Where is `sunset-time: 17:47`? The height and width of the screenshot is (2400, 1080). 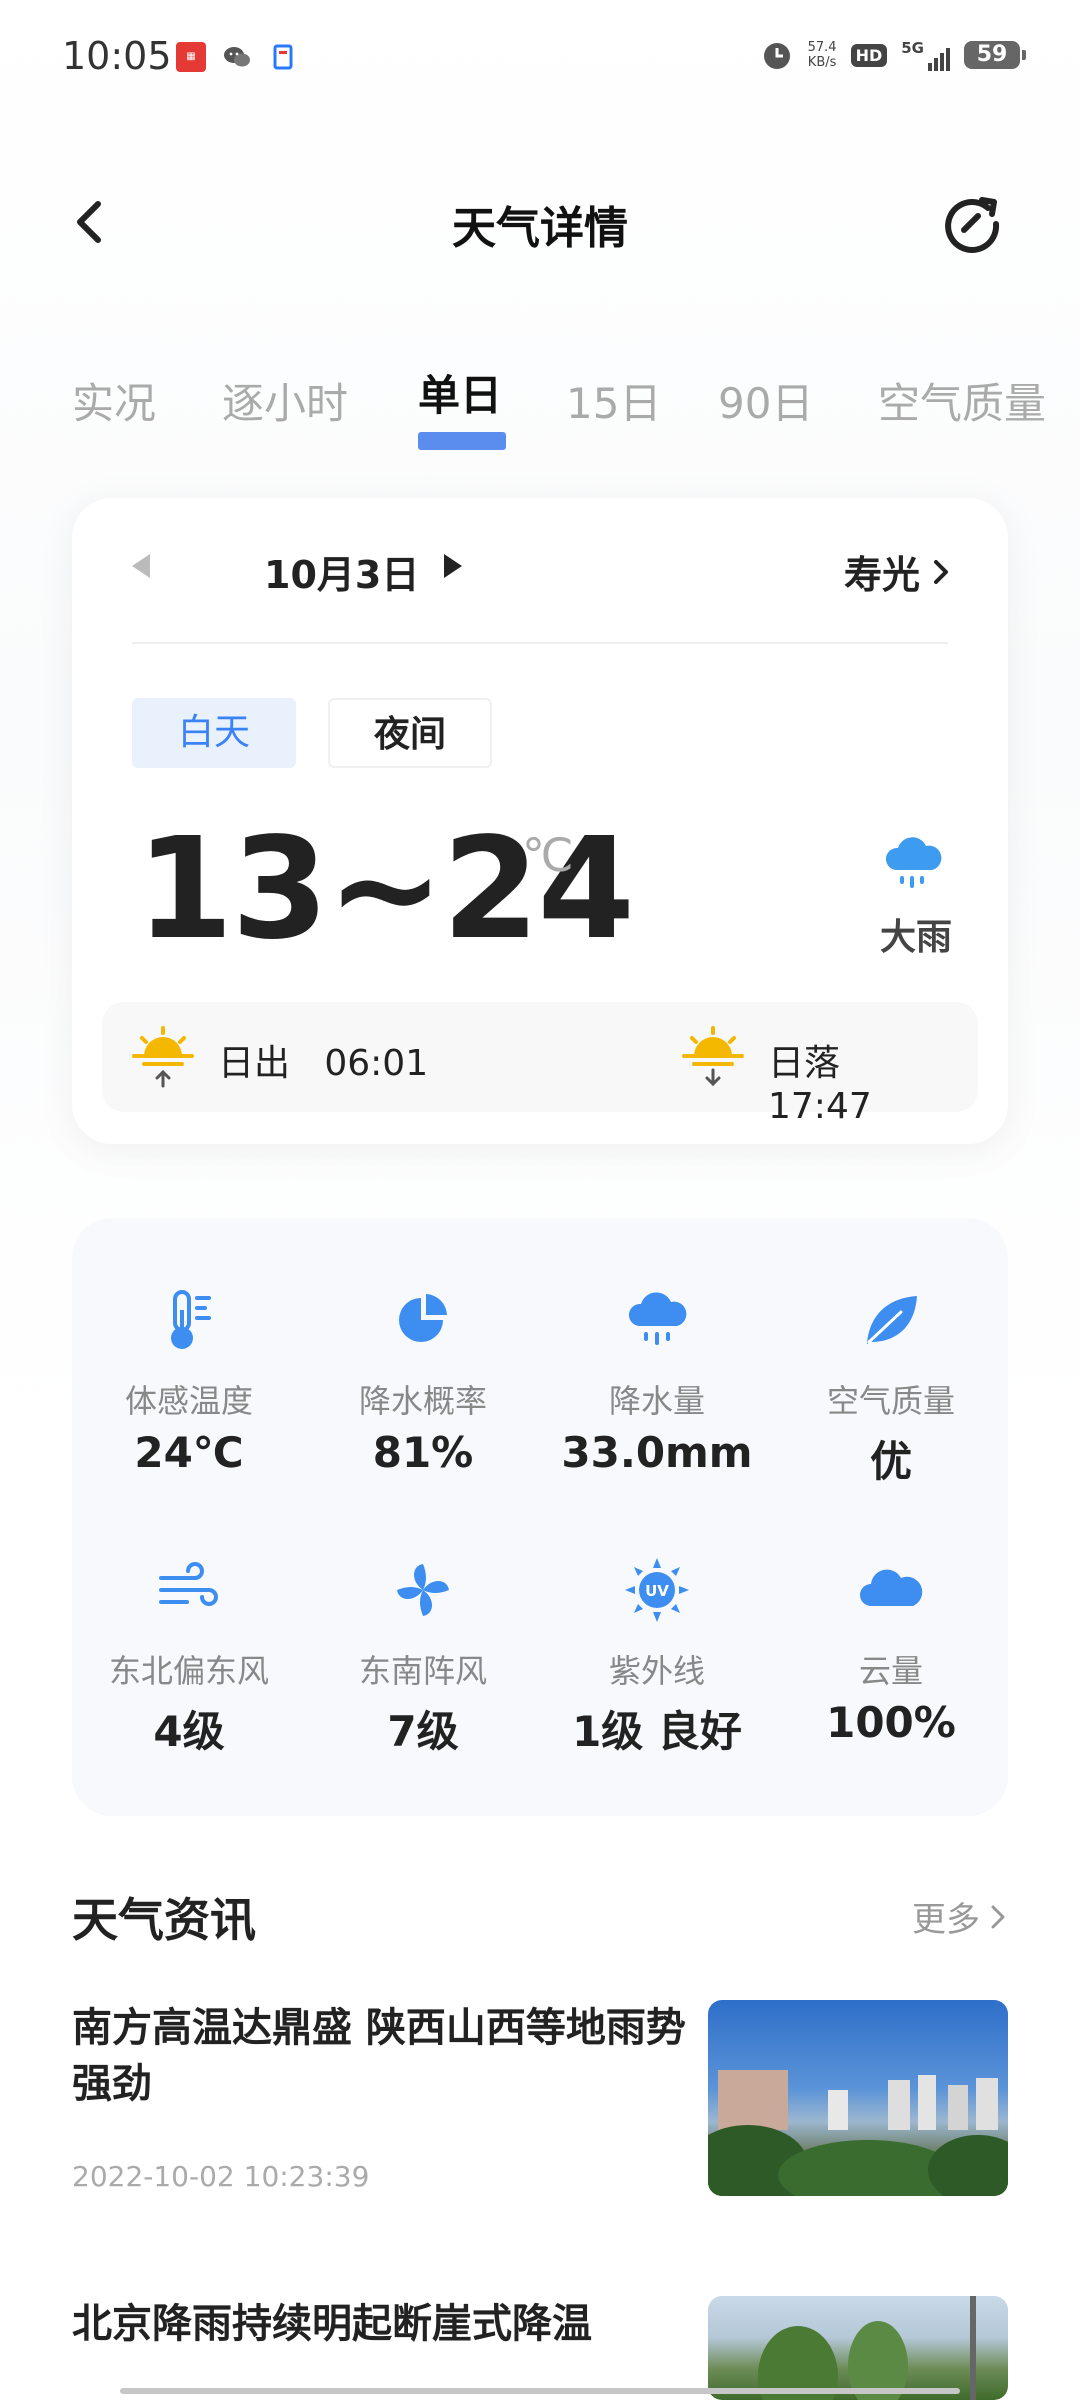 sunset-time: 17:47 is located at coordinates (820, 1106).